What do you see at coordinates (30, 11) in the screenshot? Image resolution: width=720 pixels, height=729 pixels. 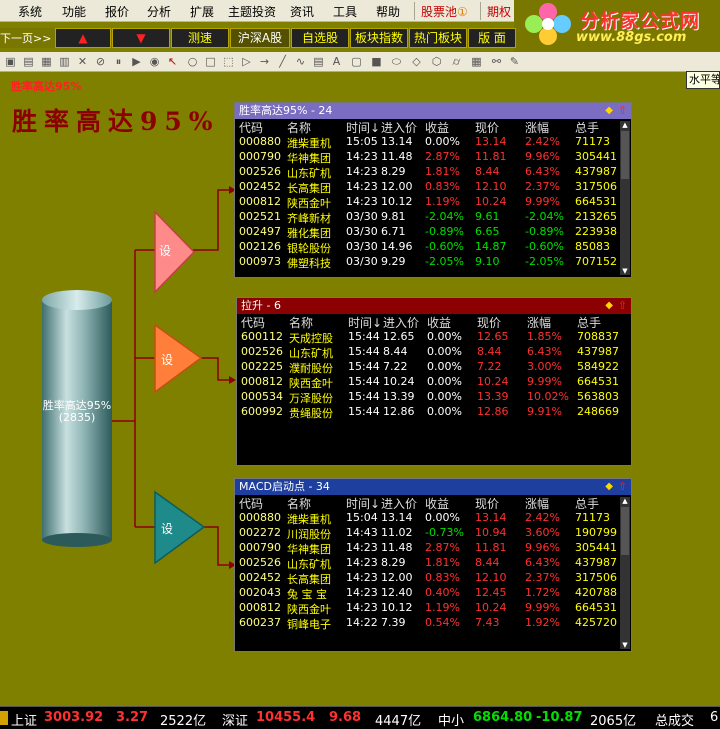 I see `menu-system: 系统` at bounding box center [30, 11].